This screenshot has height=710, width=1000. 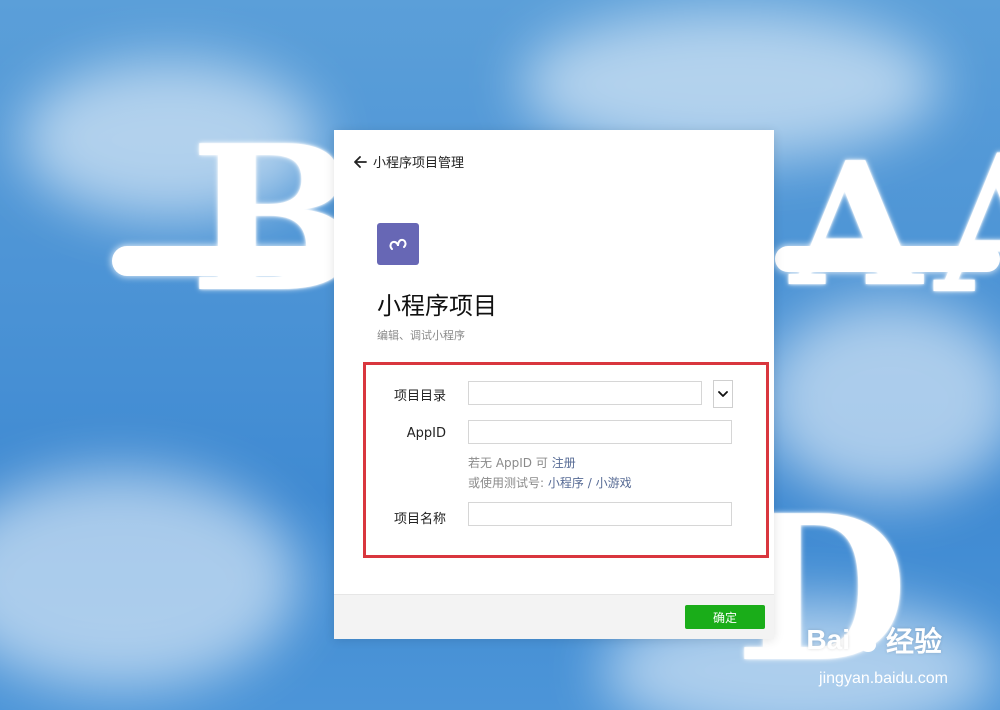 I want to click on paw-icon, so click(x=868, y=639).